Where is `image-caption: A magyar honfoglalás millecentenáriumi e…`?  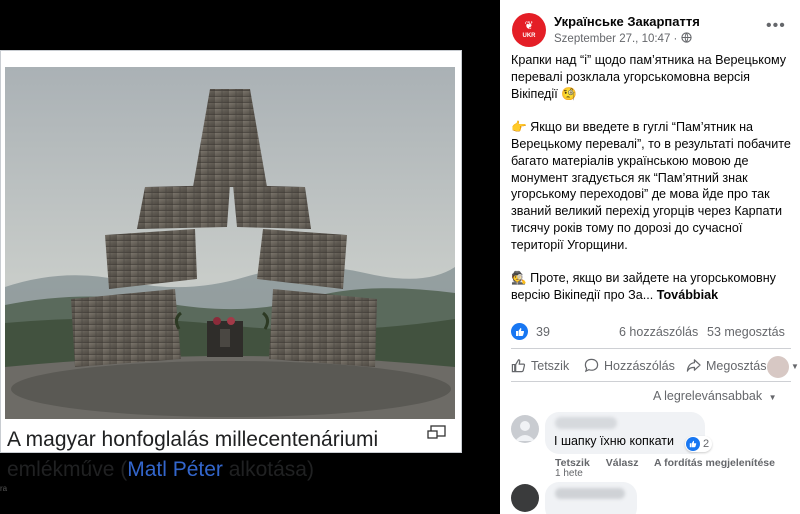
image-caption: A magyar honfoglalás millecentenáriumi e… is located at coordinates (217, 455).